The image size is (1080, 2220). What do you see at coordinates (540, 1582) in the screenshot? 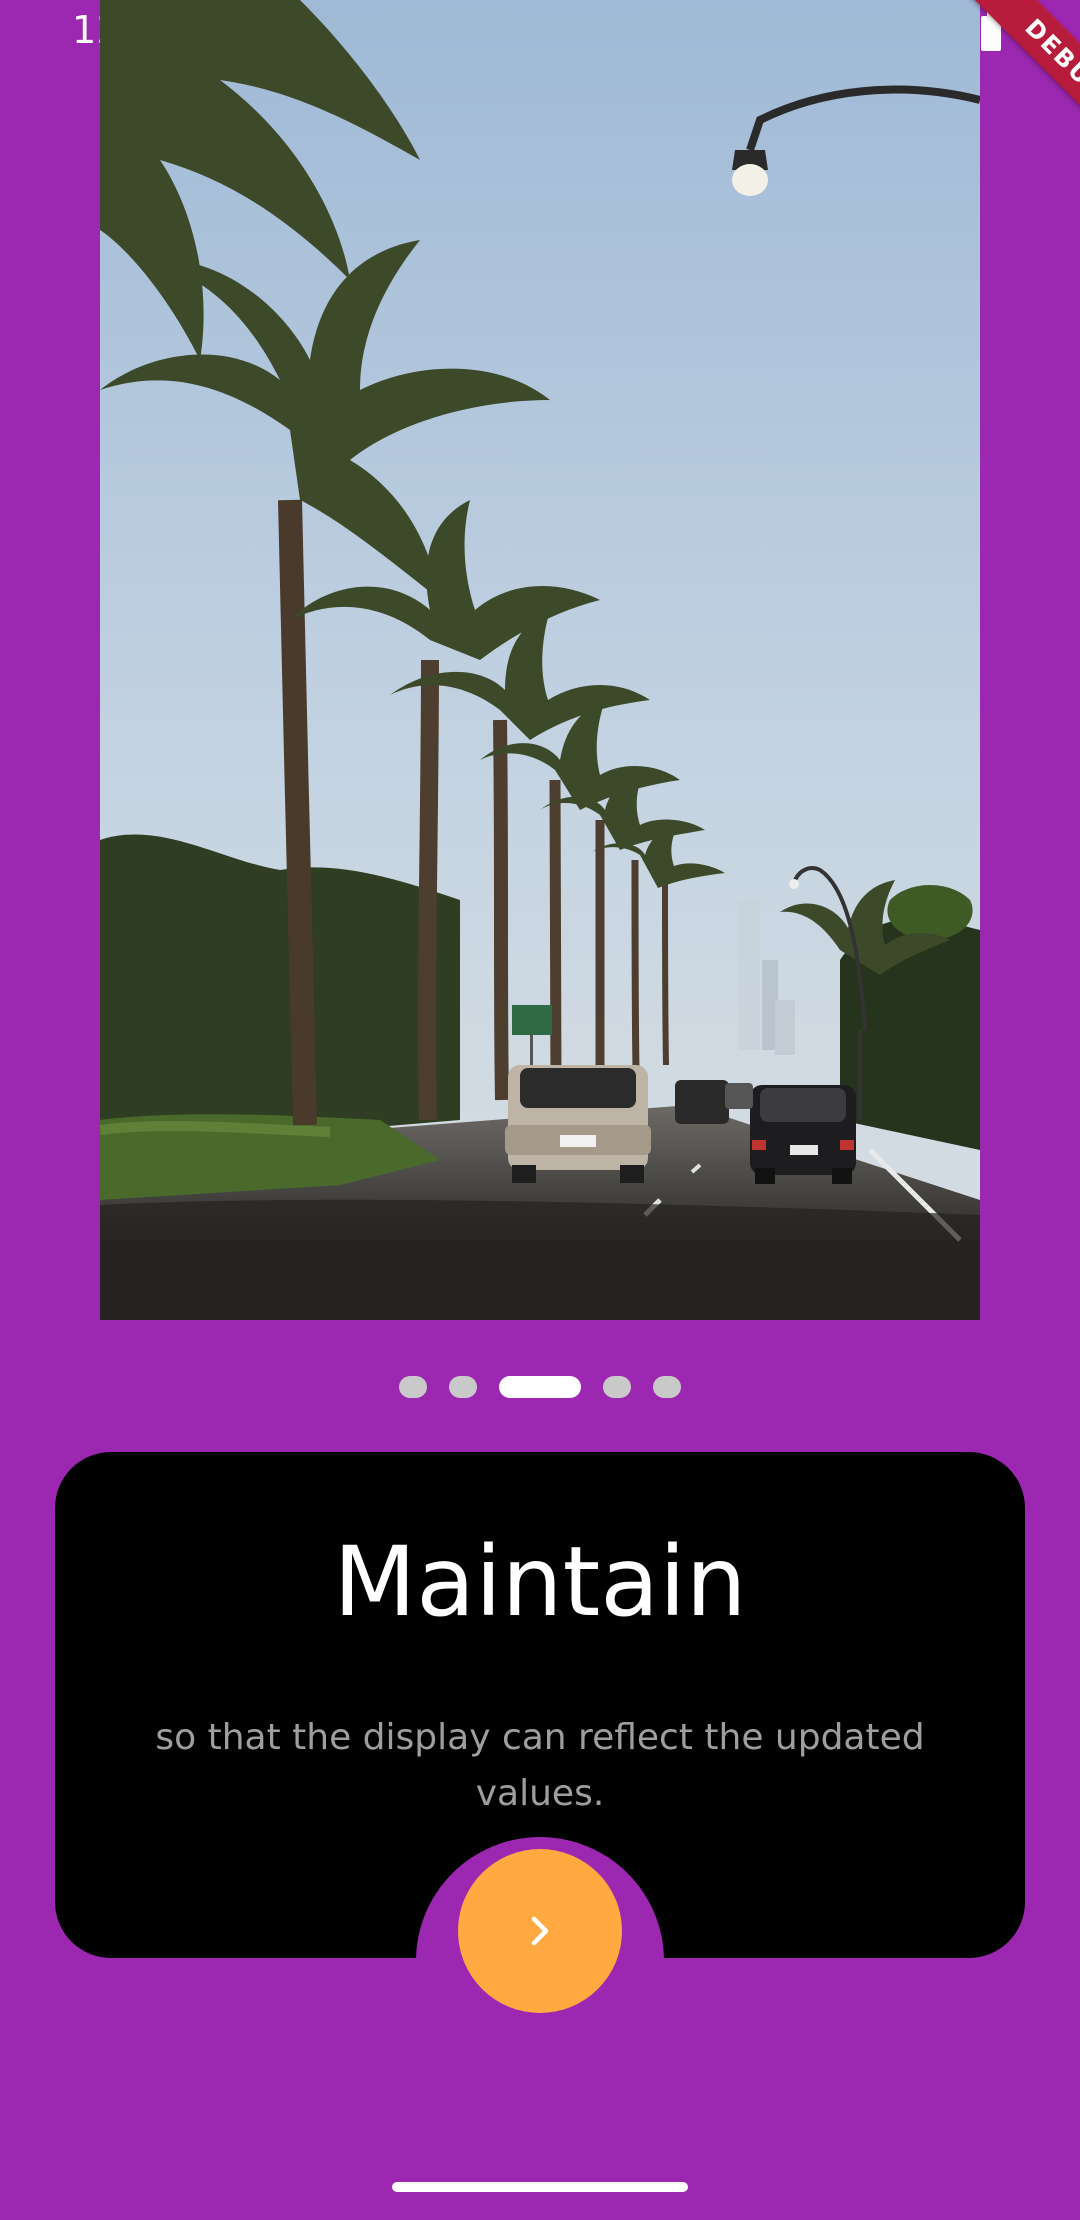
I see `slide-title: Maintain` at bounding box center [540, 1582].